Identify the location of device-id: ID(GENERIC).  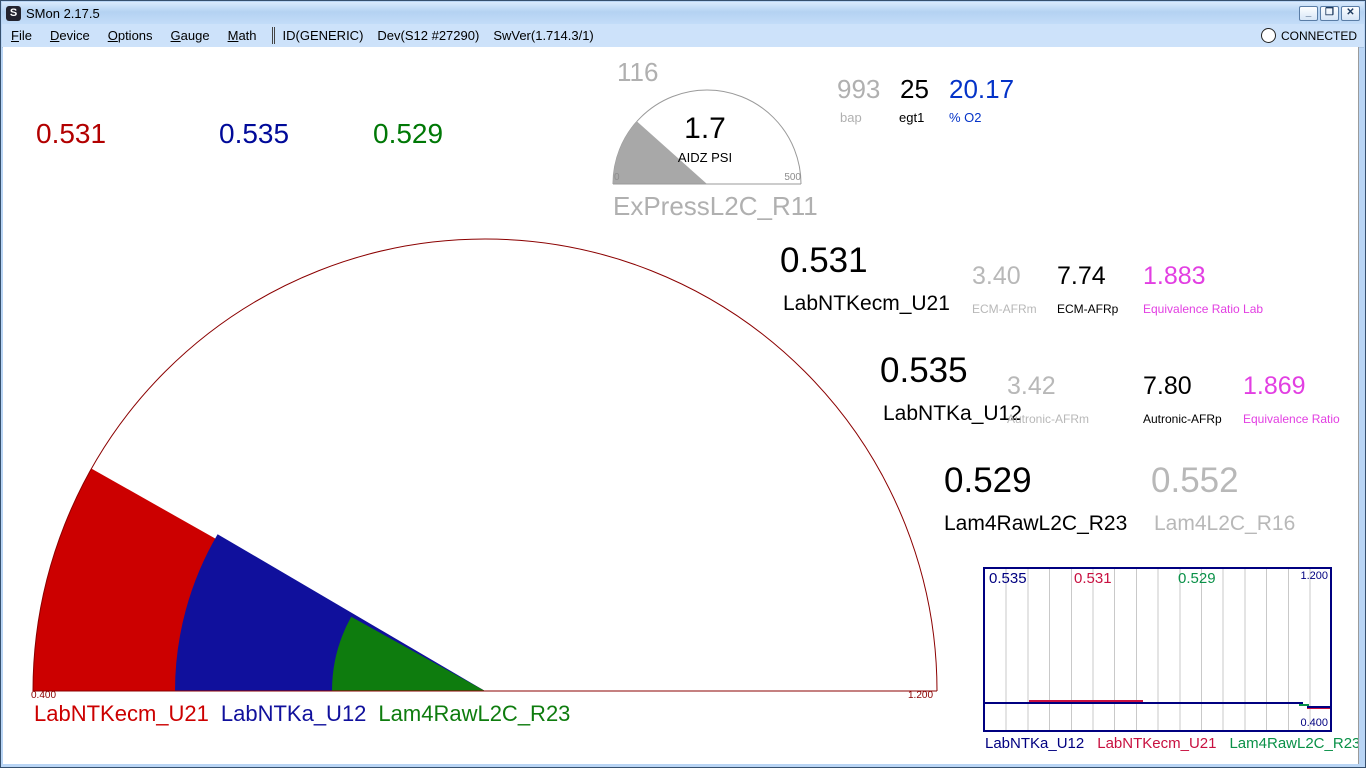
(323, 35).